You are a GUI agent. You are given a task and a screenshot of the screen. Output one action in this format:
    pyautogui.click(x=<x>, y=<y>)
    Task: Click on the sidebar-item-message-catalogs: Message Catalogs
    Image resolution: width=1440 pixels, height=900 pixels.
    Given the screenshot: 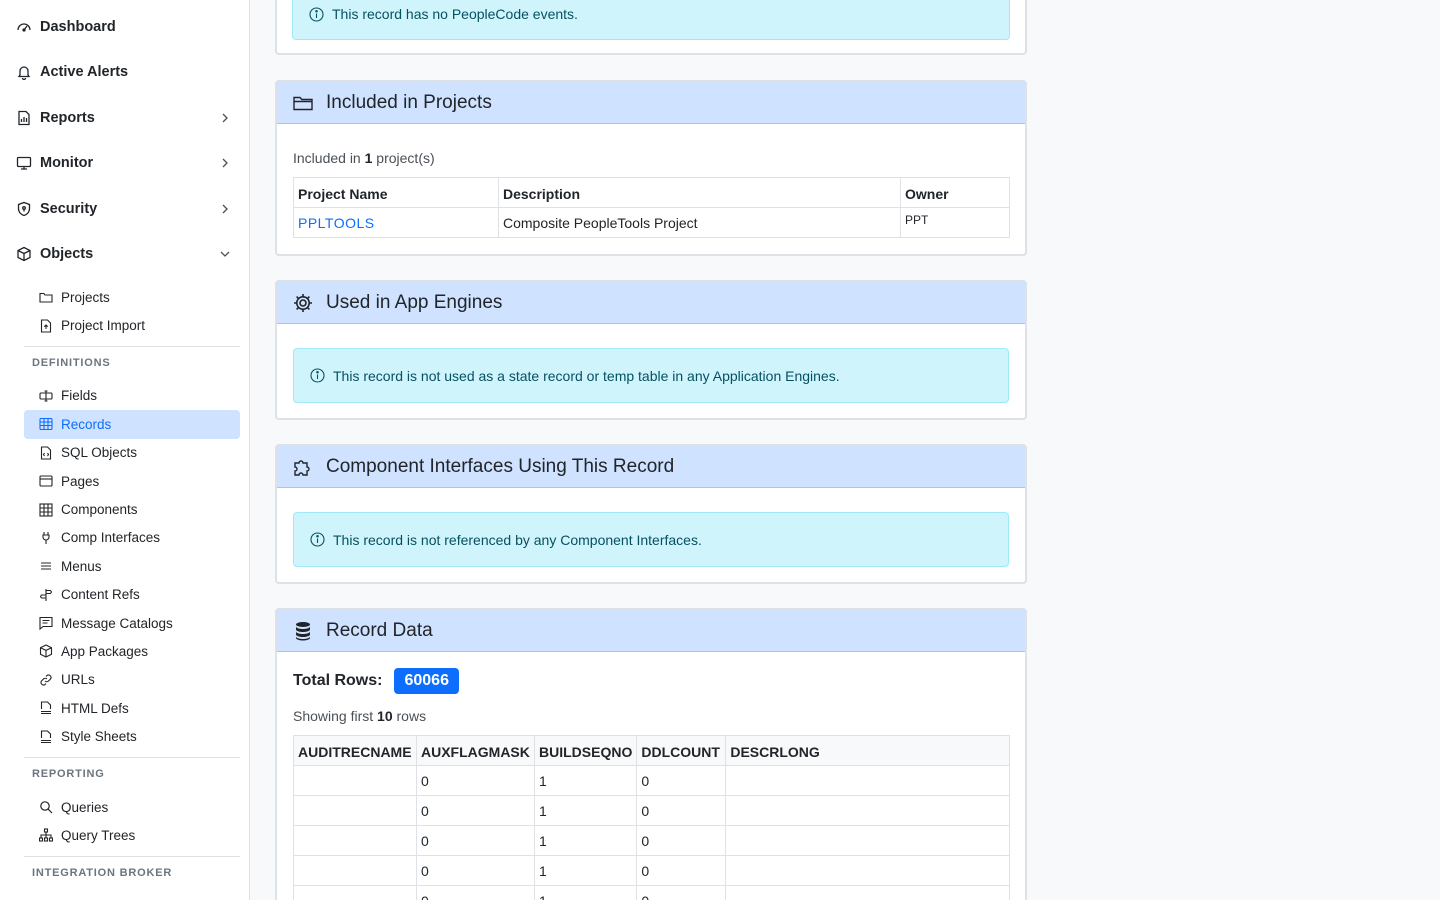 What is the action you would take?
    pyautogui.click(x=132, y=623)
    